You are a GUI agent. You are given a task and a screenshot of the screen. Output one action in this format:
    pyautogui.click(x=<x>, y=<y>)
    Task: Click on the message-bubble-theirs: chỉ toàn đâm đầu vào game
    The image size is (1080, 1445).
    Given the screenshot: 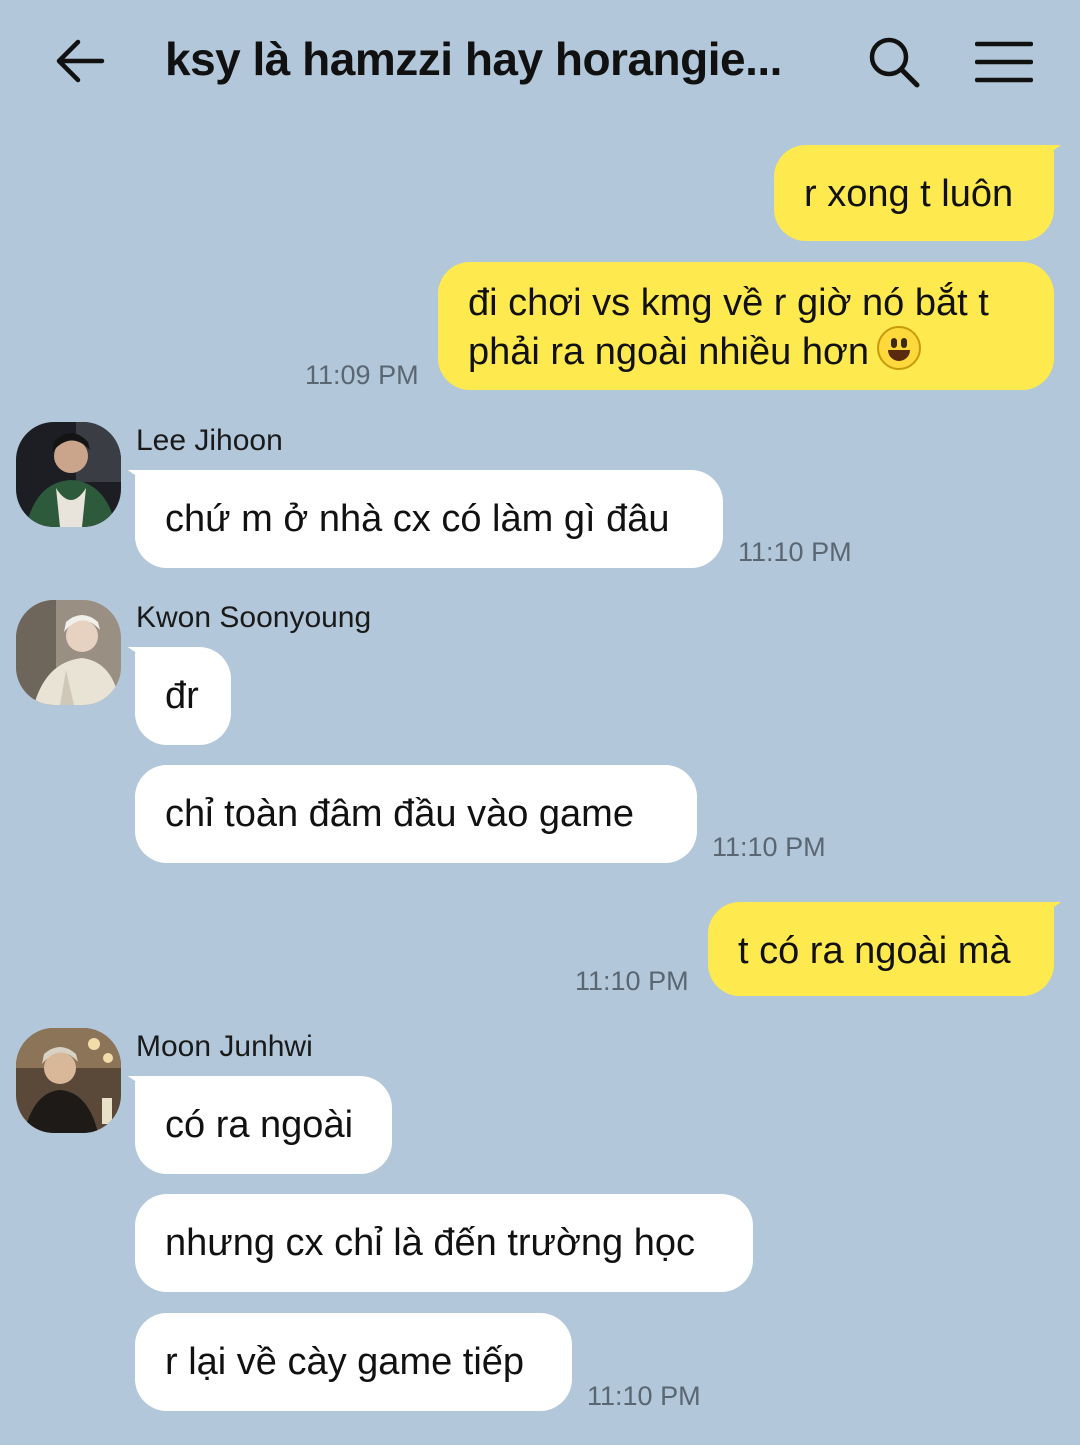 What is the action you would take?
    pyautogui.click(x=416, y=814)
    